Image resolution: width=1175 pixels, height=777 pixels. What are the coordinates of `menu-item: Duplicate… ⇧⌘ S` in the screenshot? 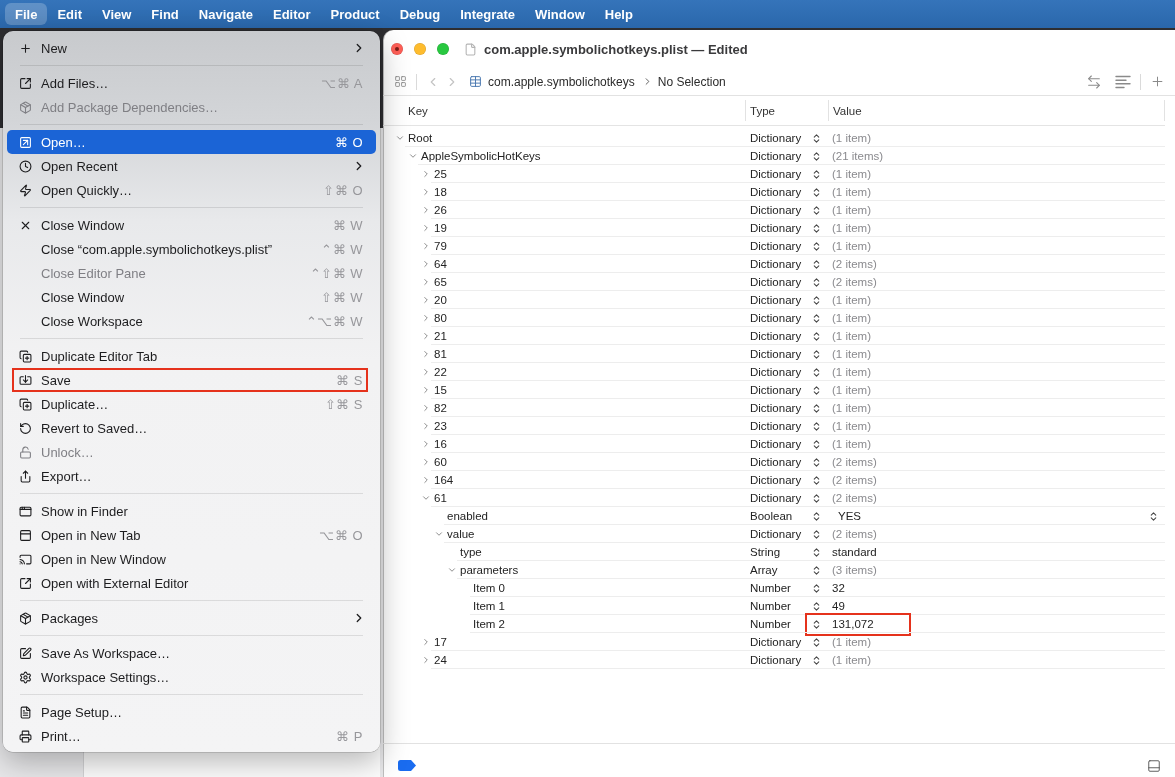 It's located at (191, 404).